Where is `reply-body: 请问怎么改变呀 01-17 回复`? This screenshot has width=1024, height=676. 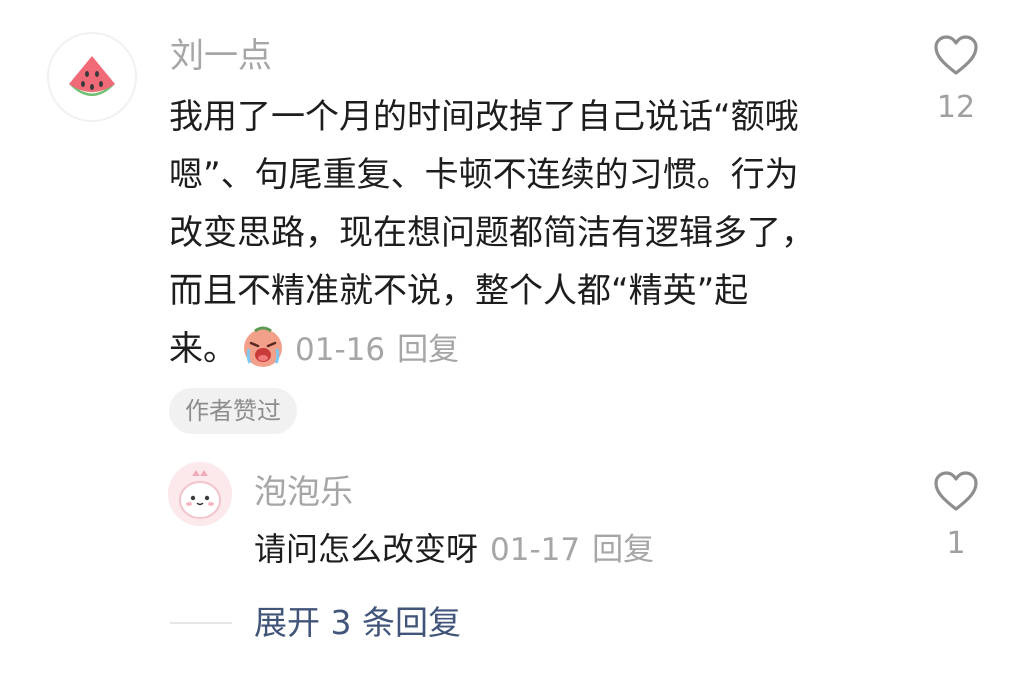 reply-body: 请问怎么改变呀 01-17 回复 is located at coordinates (454, 549).